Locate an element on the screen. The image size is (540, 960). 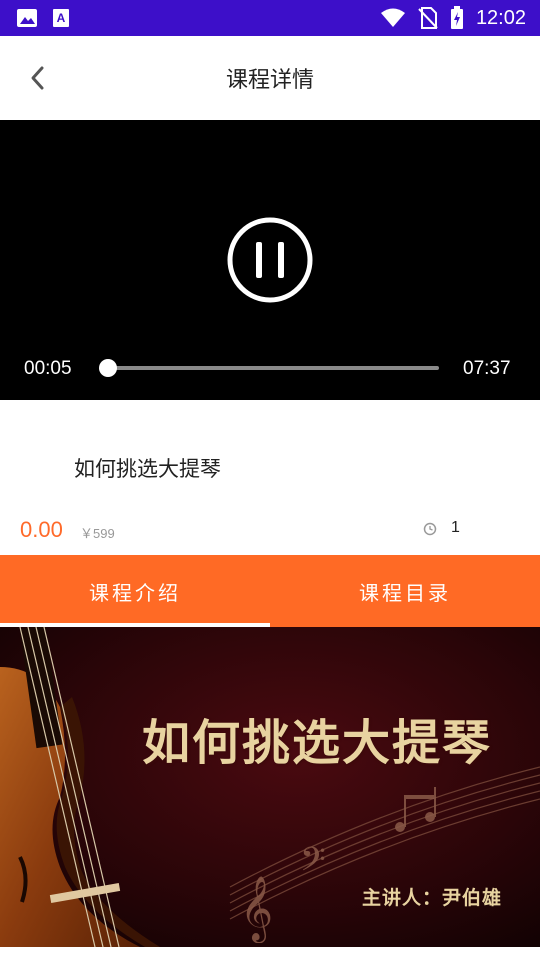
lesson-count: 1 is located at coordinates (455, 527).